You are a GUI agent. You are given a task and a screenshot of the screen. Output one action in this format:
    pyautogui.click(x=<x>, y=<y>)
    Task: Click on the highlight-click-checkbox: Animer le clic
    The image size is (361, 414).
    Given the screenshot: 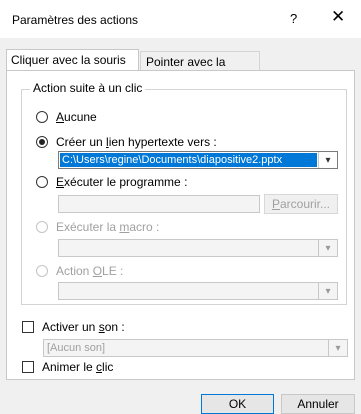 What is the action you would take?
    pyautogui.click(x=67, y=367)
    